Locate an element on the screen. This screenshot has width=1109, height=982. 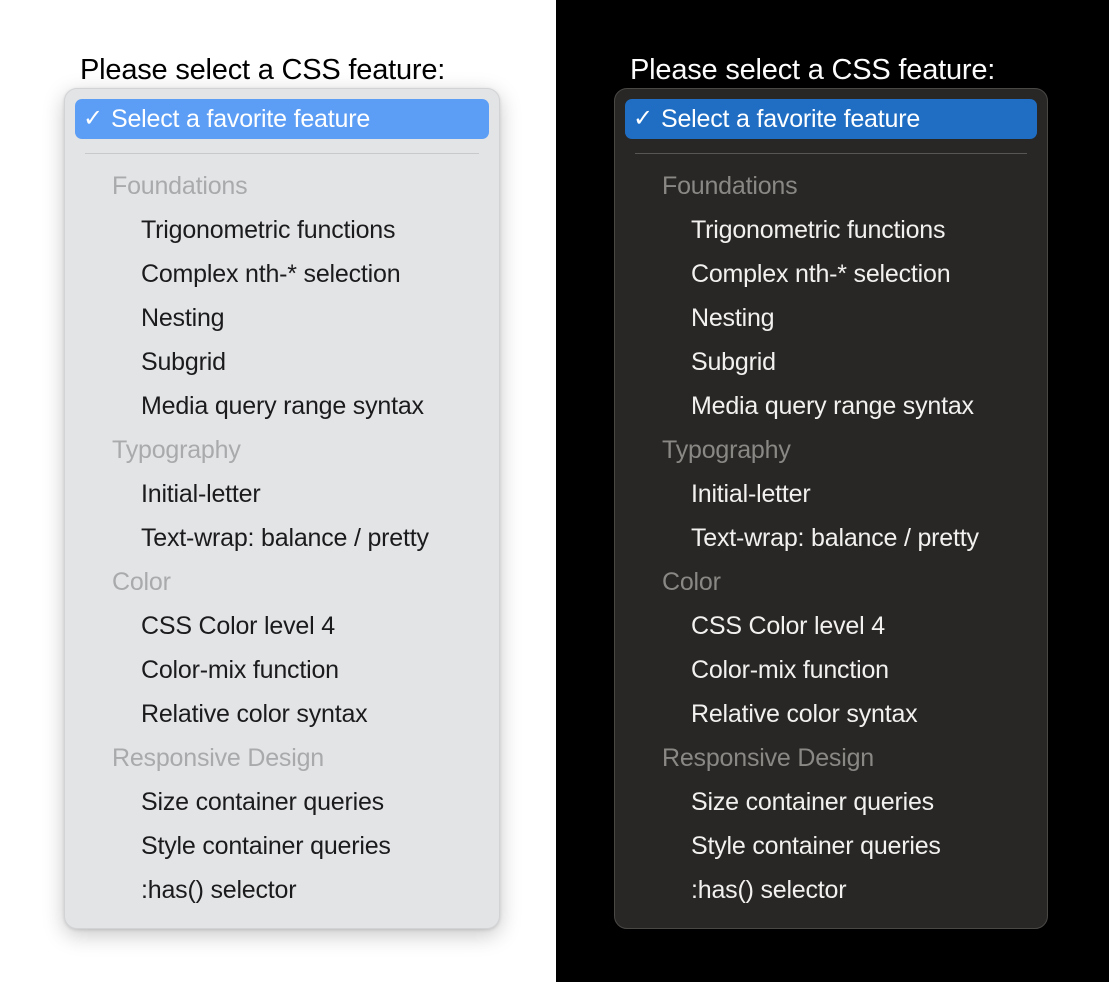
page-title-light: Please select a CSS feature: is located at coordinates (263, 70).